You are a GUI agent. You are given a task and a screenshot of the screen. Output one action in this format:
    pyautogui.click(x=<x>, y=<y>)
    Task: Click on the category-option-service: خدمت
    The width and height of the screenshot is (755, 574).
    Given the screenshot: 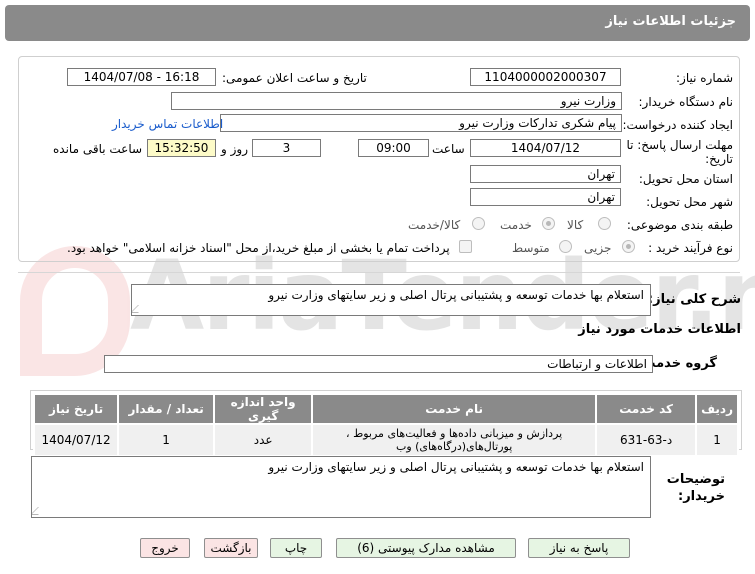 What is the action you would take?
    pyautogui.click(x=516, y=225)
    